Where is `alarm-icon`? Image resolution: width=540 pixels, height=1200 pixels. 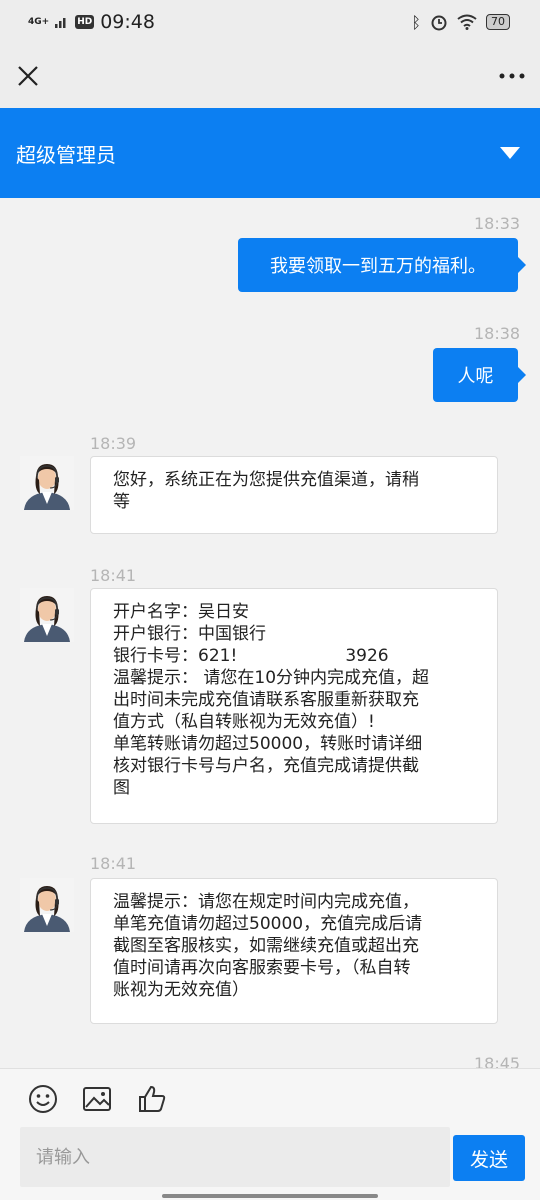 alarm-icon is located at coordinates (439, 23).